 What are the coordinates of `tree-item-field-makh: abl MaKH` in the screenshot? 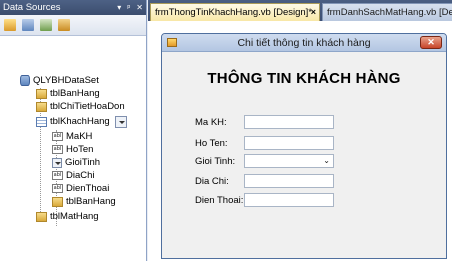 It's located at (72, 136).